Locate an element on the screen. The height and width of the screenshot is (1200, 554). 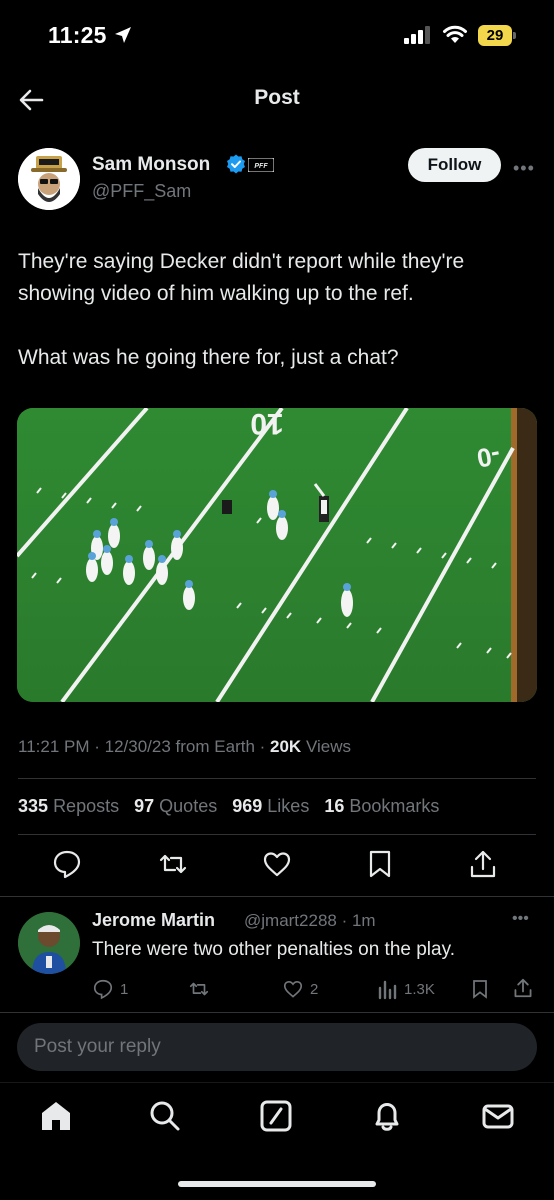
grok-icon is located at coordinates (276, 1116).